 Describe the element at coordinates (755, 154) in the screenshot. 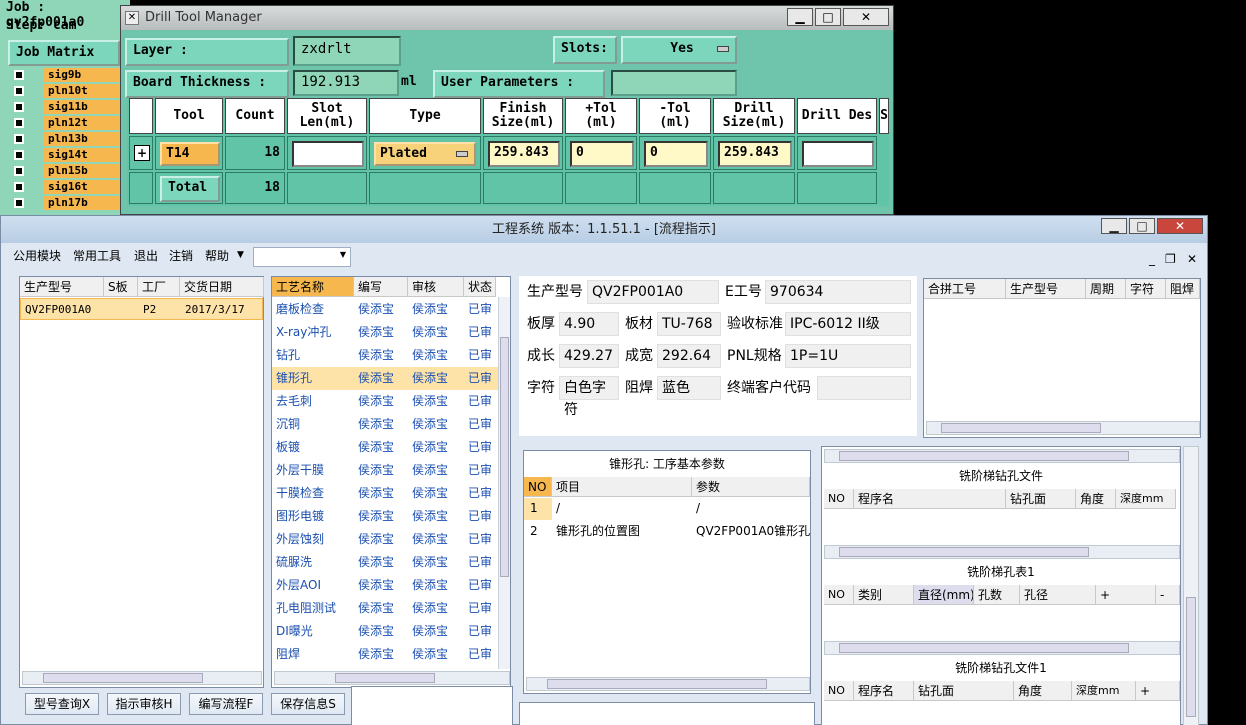

I see `drill-size-input: 259.843` at that location.